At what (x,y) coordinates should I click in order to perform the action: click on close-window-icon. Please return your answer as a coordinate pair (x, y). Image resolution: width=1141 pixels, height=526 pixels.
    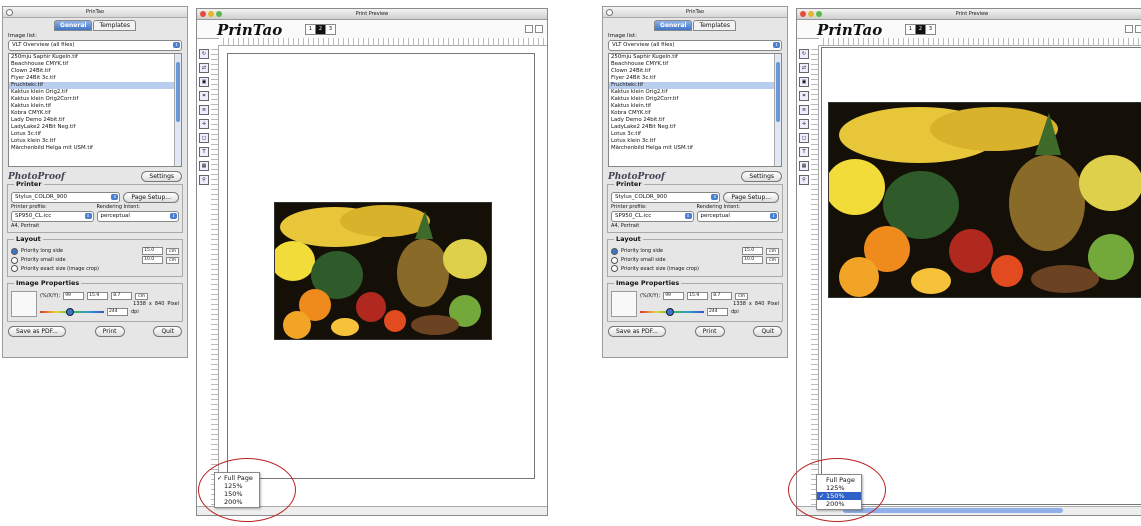
    Looking at the image, I should click on (203, 14).